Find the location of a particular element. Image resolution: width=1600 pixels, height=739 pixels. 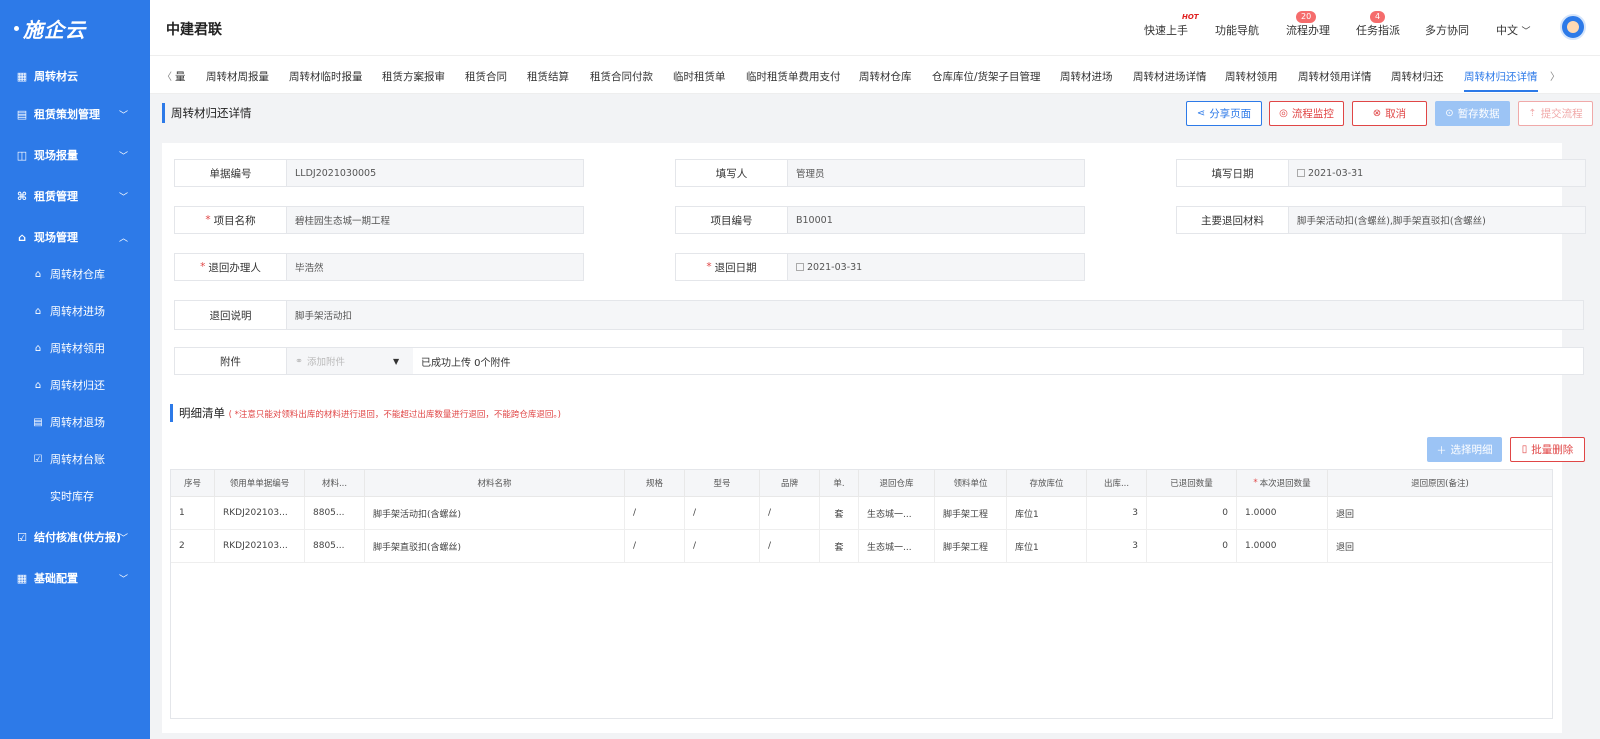

sidebar-subitem-ledger: ☑ 周转材台账 is located at coordinates (75, 459).